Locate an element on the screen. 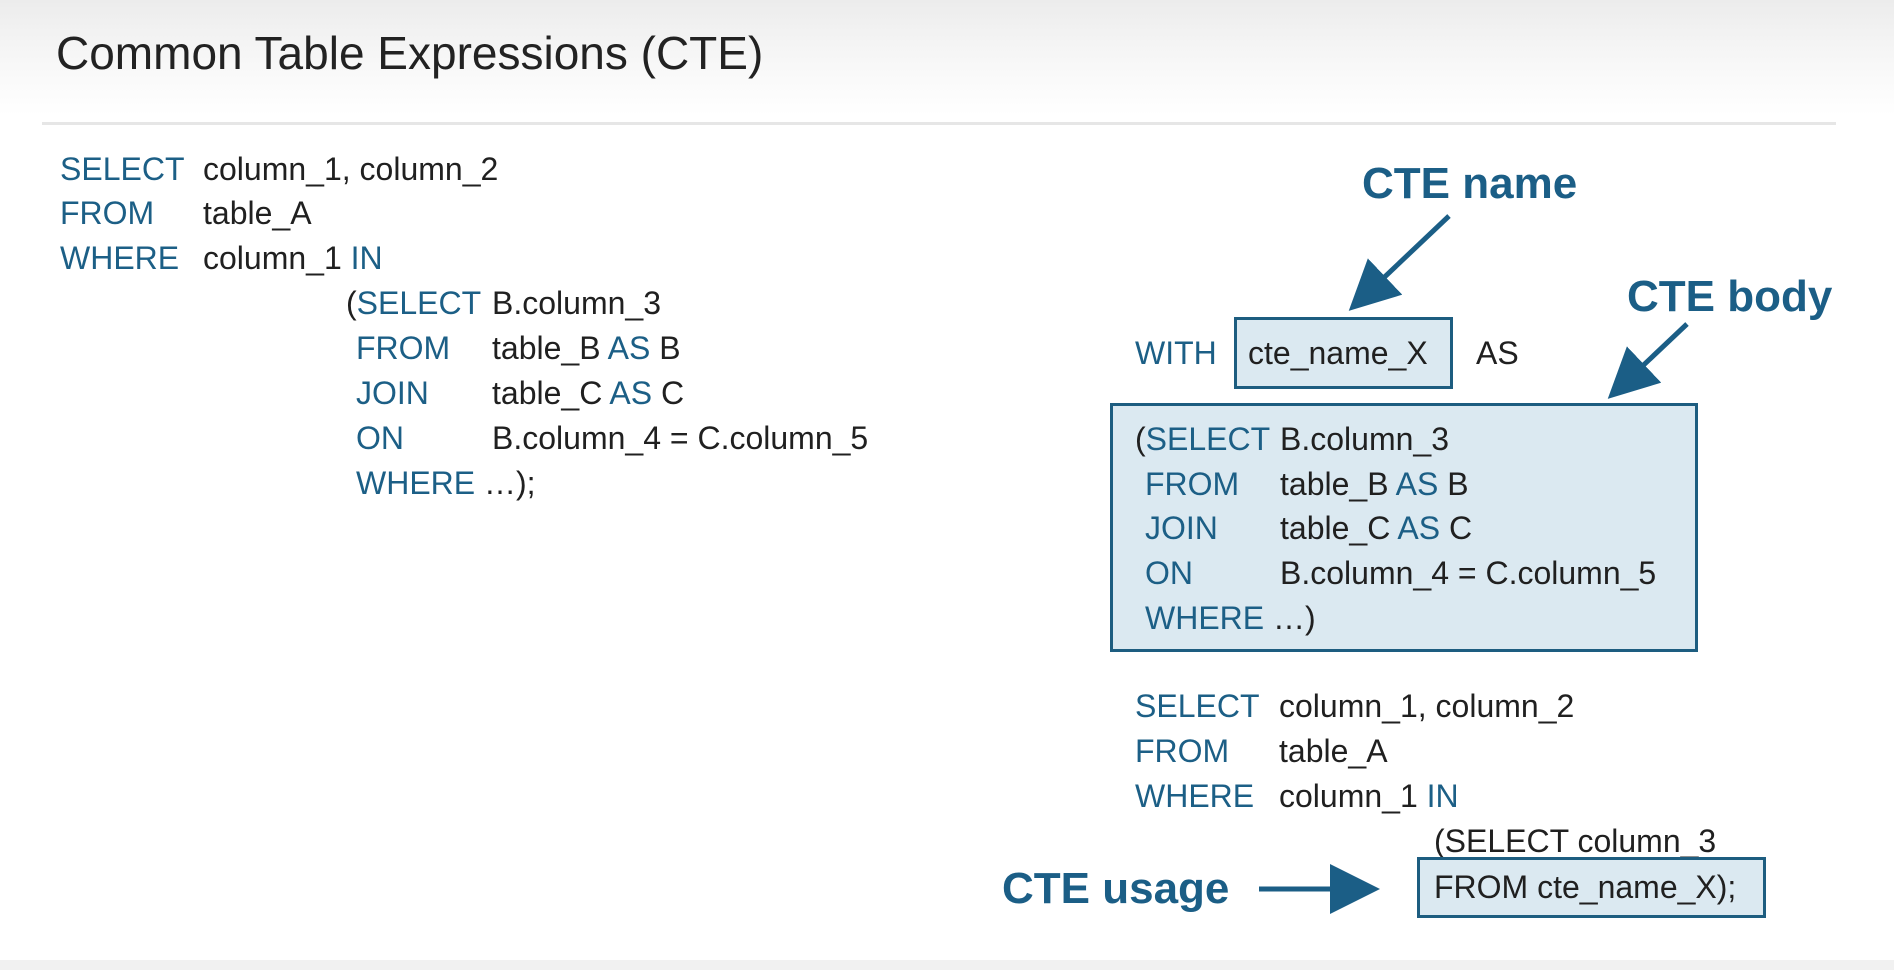 Image resolution: width=1894 pixels, height=970 pixels. main-line-3: WHERE is located at coordinates (1194, 796).